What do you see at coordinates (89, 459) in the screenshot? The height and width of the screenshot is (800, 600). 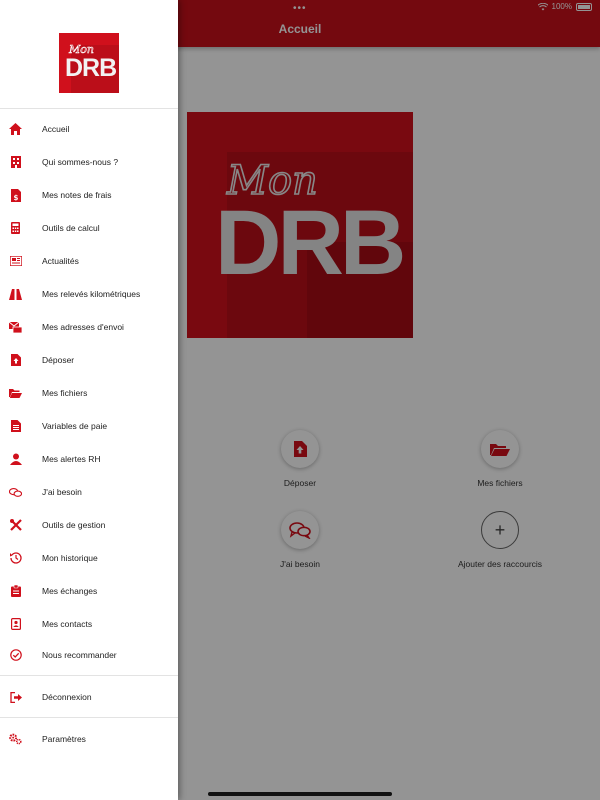 I see `menu-item-alertes-rh: Mes alertes RH` at bounding box center [89, 459].